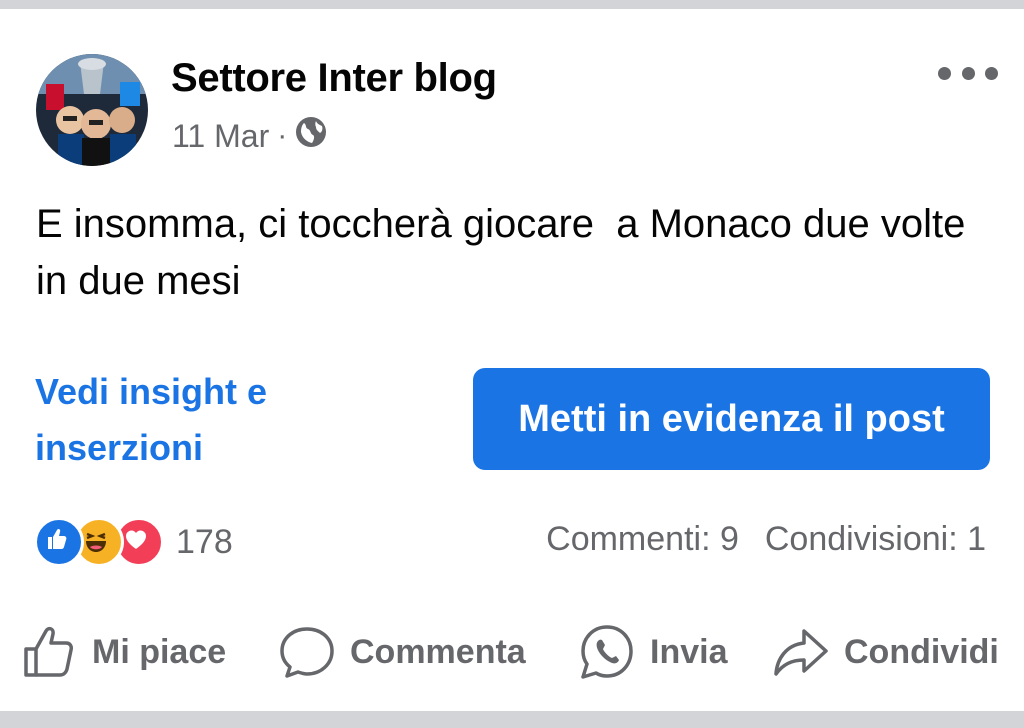 This screenshot has height=728, width=1024. I want to click on like-button: Mi piace, so click(123, 652).